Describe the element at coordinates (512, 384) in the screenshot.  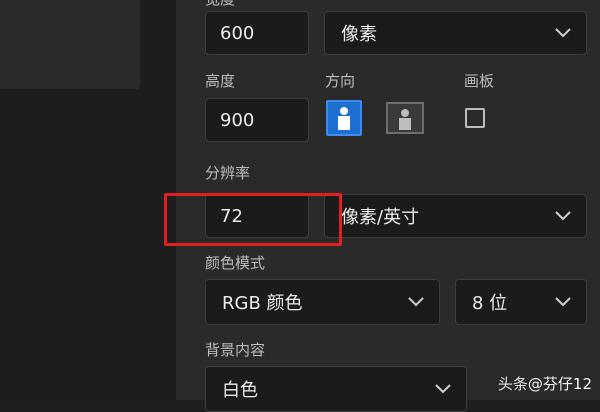
I see `watermark-prefix: 头条` at that location.